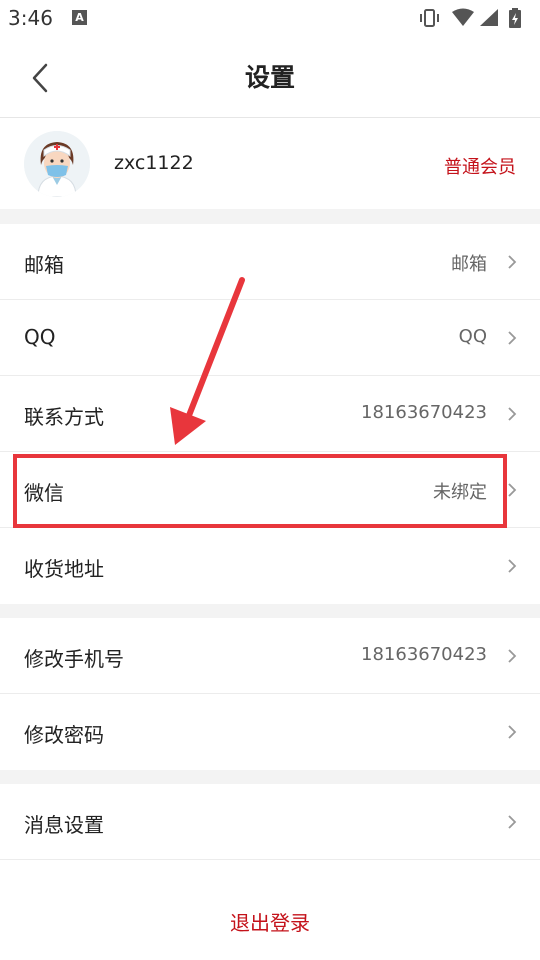 The width and height of the screenshot is (540, 960). What do you see at coordinates (270, 921) in the screenshot?
I see `logout-button: 退出登录` at bounding box center [270, 921].